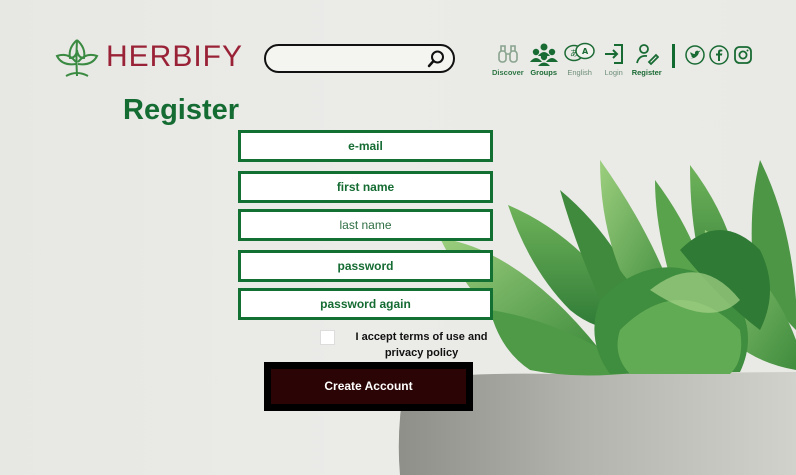  I want to click on svg-text: A, so click(585, 51).